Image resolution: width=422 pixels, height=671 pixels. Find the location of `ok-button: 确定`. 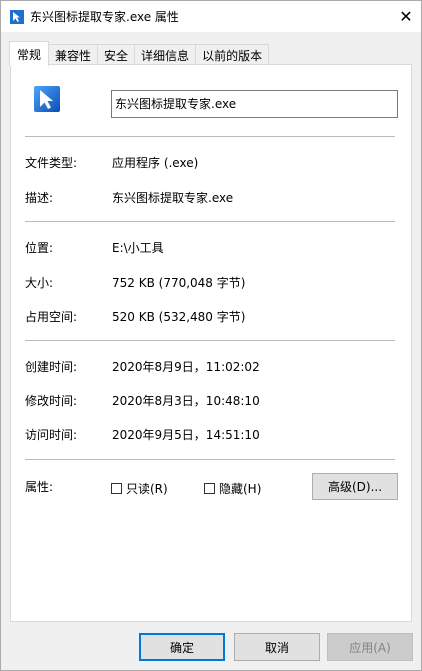

ok-button: 确定 is located at coordinates (182, 647).